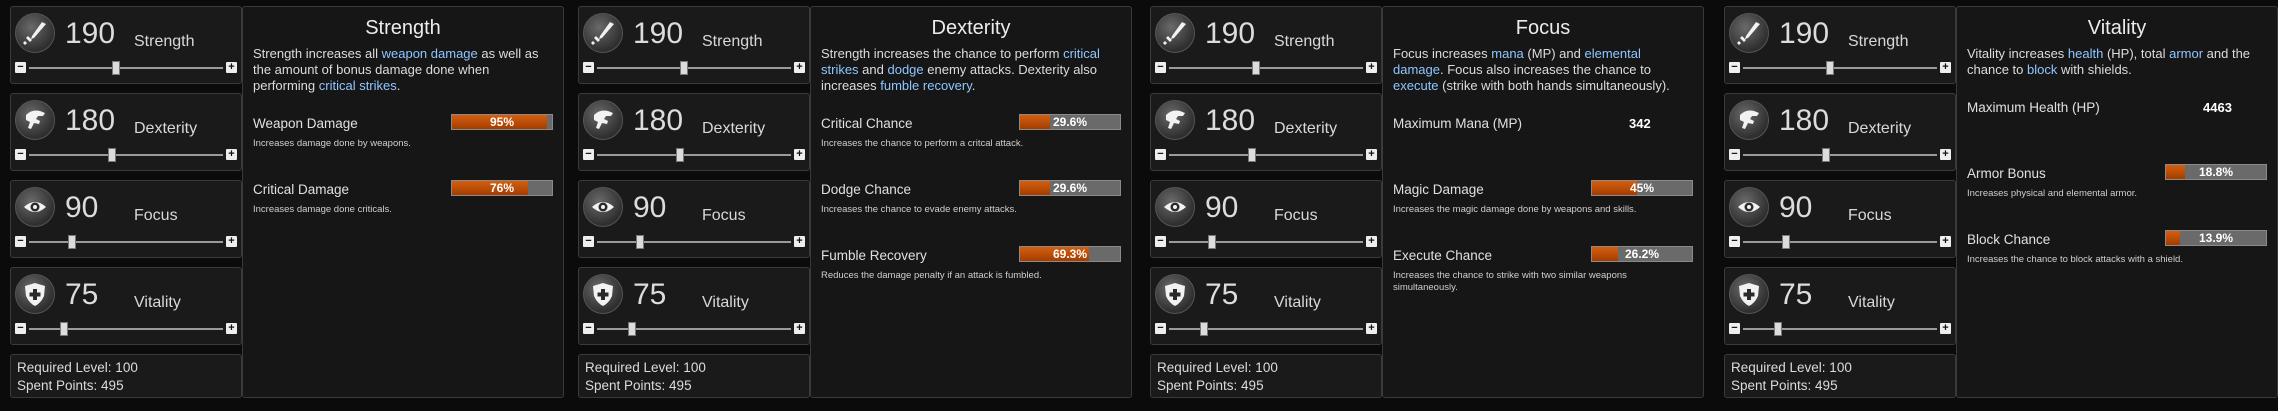 This screenshot has height=411, width=2278. I want to click on keyword-link: health, so click(2085, 53).